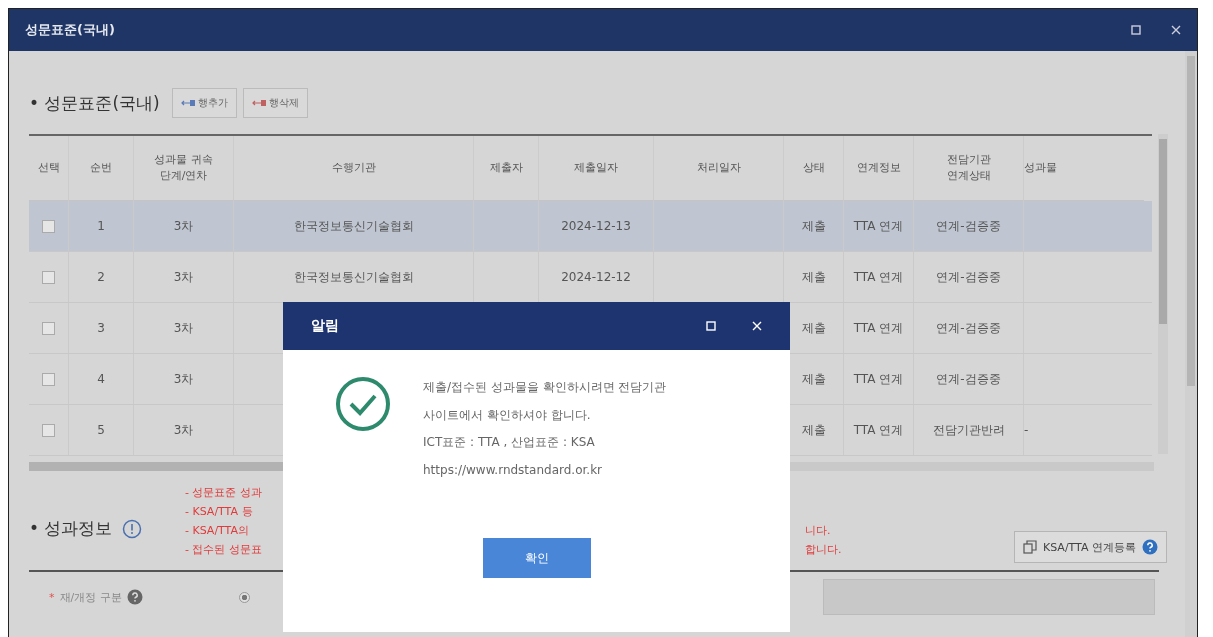  I want to click on close-icon, so click(1176, 30).